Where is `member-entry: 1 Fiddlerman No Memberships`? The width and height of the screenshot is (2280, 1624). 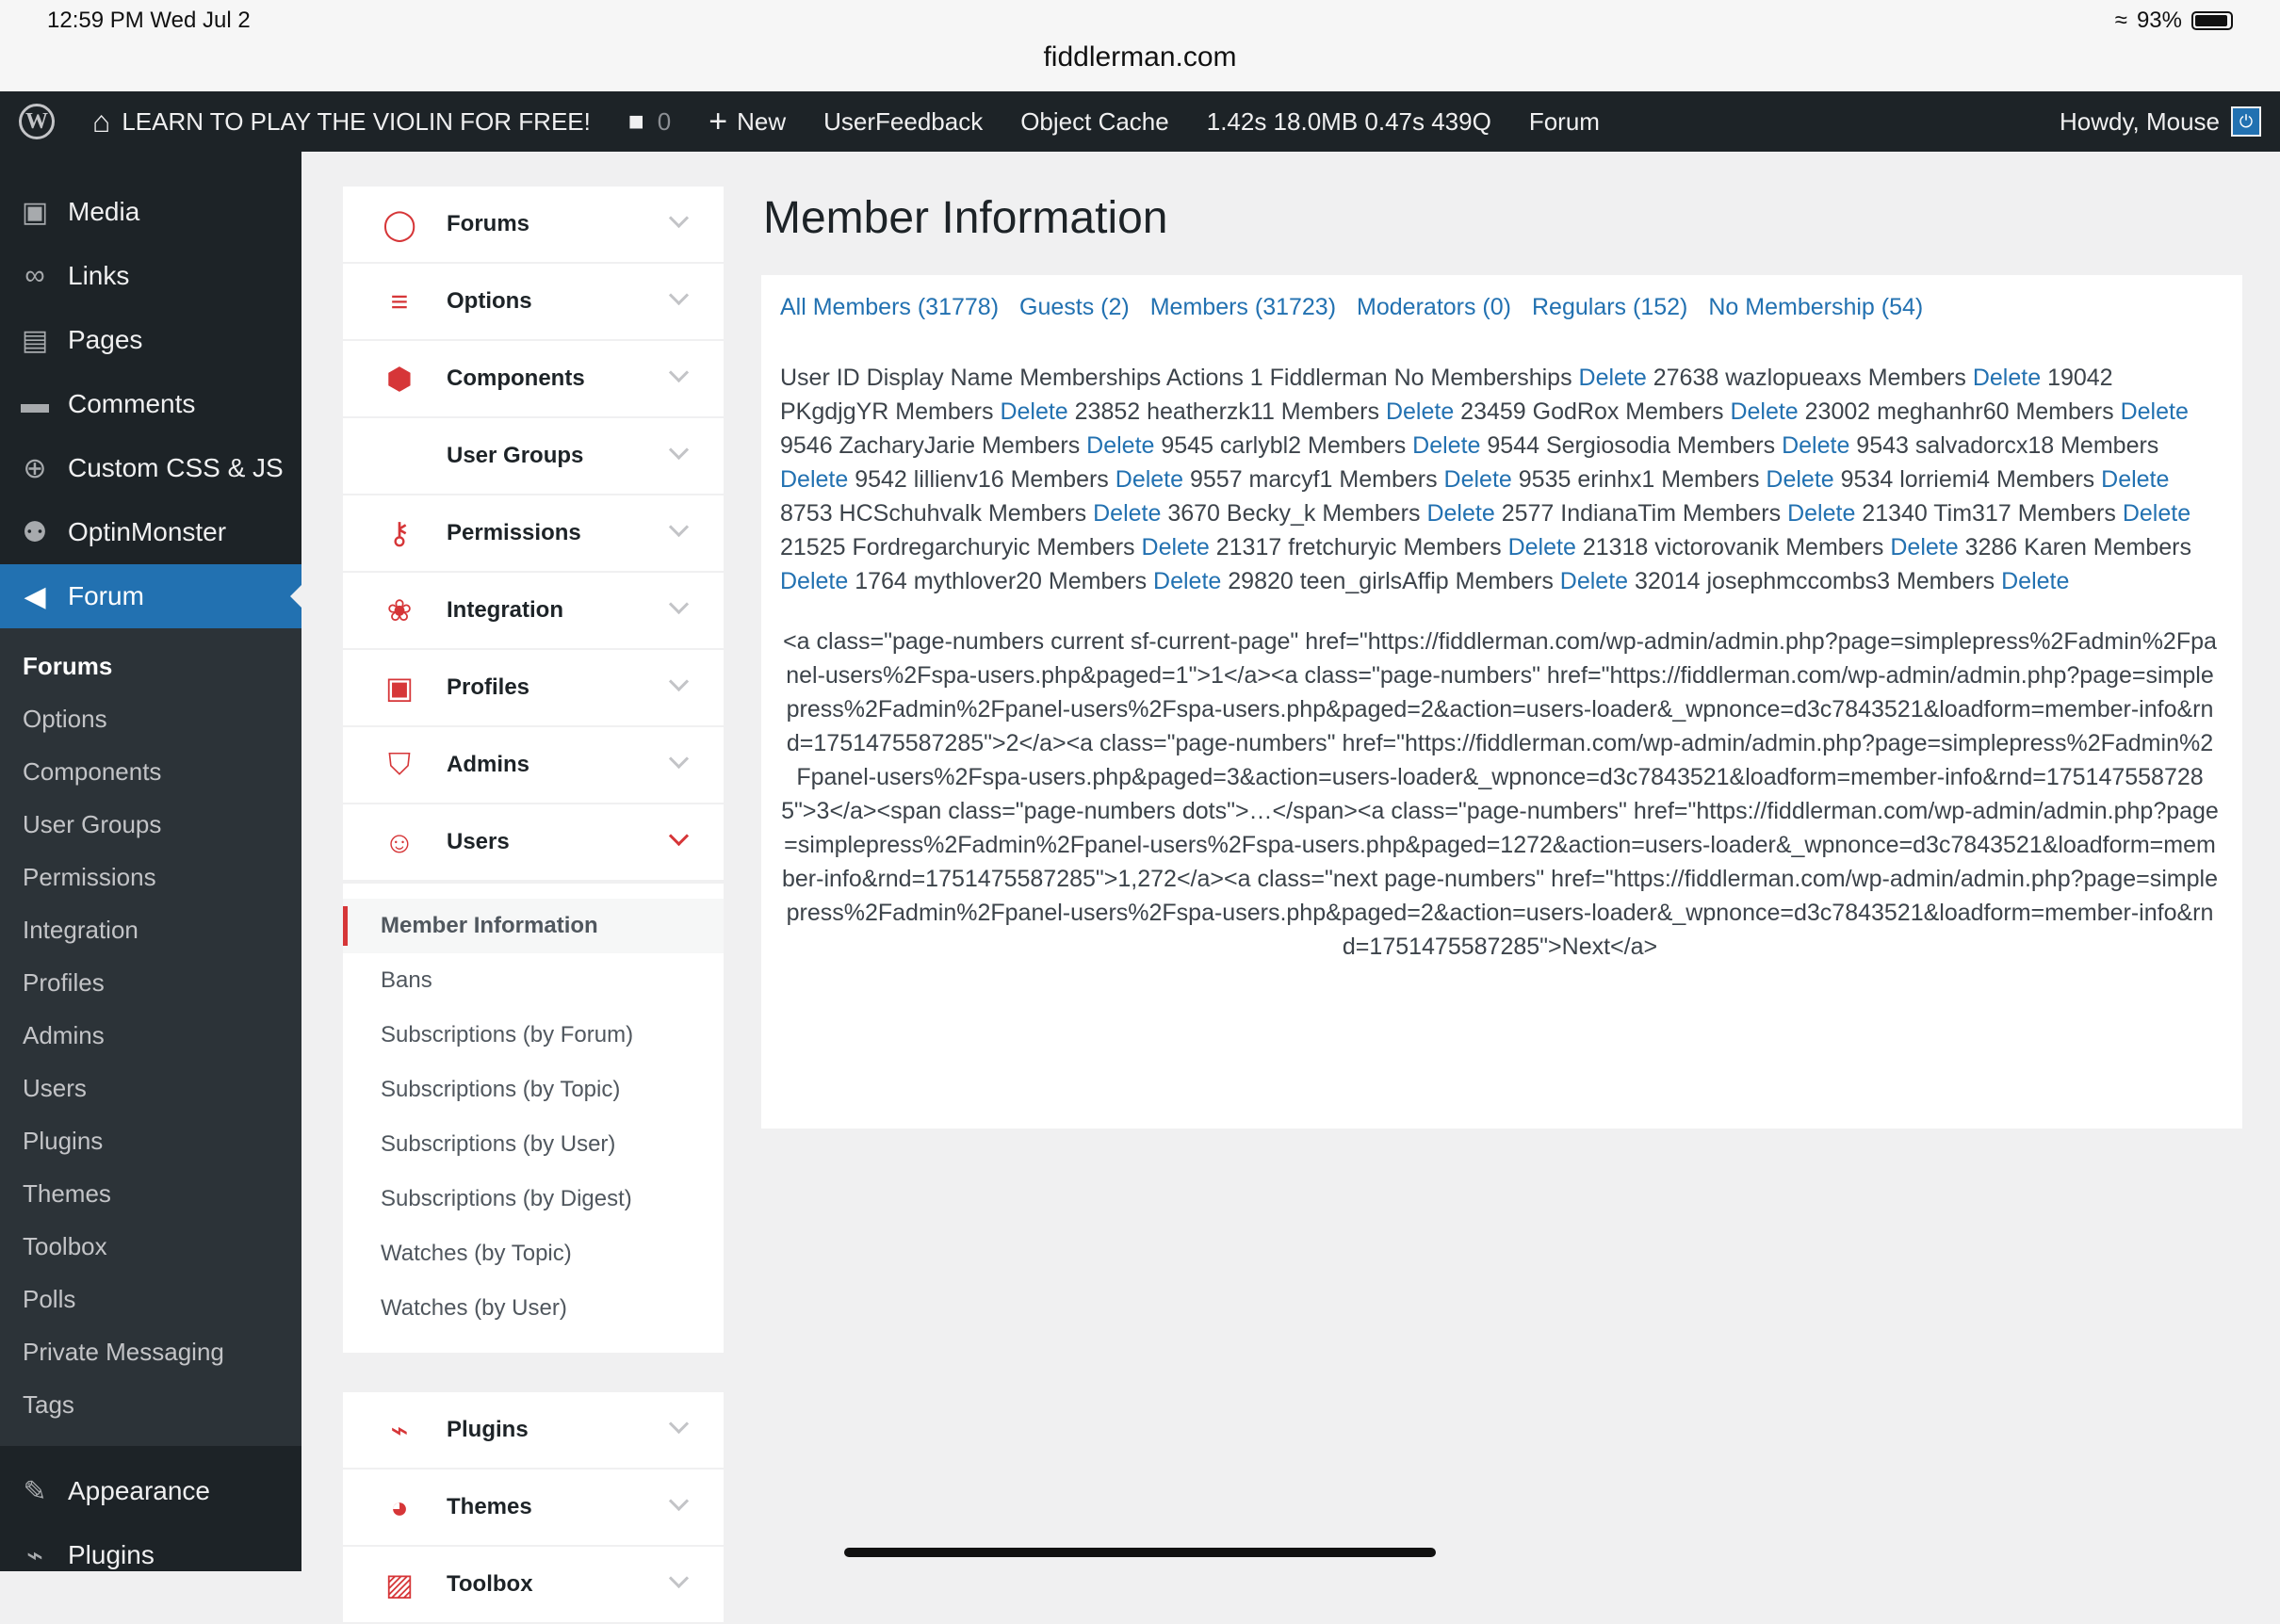 member-entry: 1 Fiddlerman No Memberships is located at coordinates (1410, 378).